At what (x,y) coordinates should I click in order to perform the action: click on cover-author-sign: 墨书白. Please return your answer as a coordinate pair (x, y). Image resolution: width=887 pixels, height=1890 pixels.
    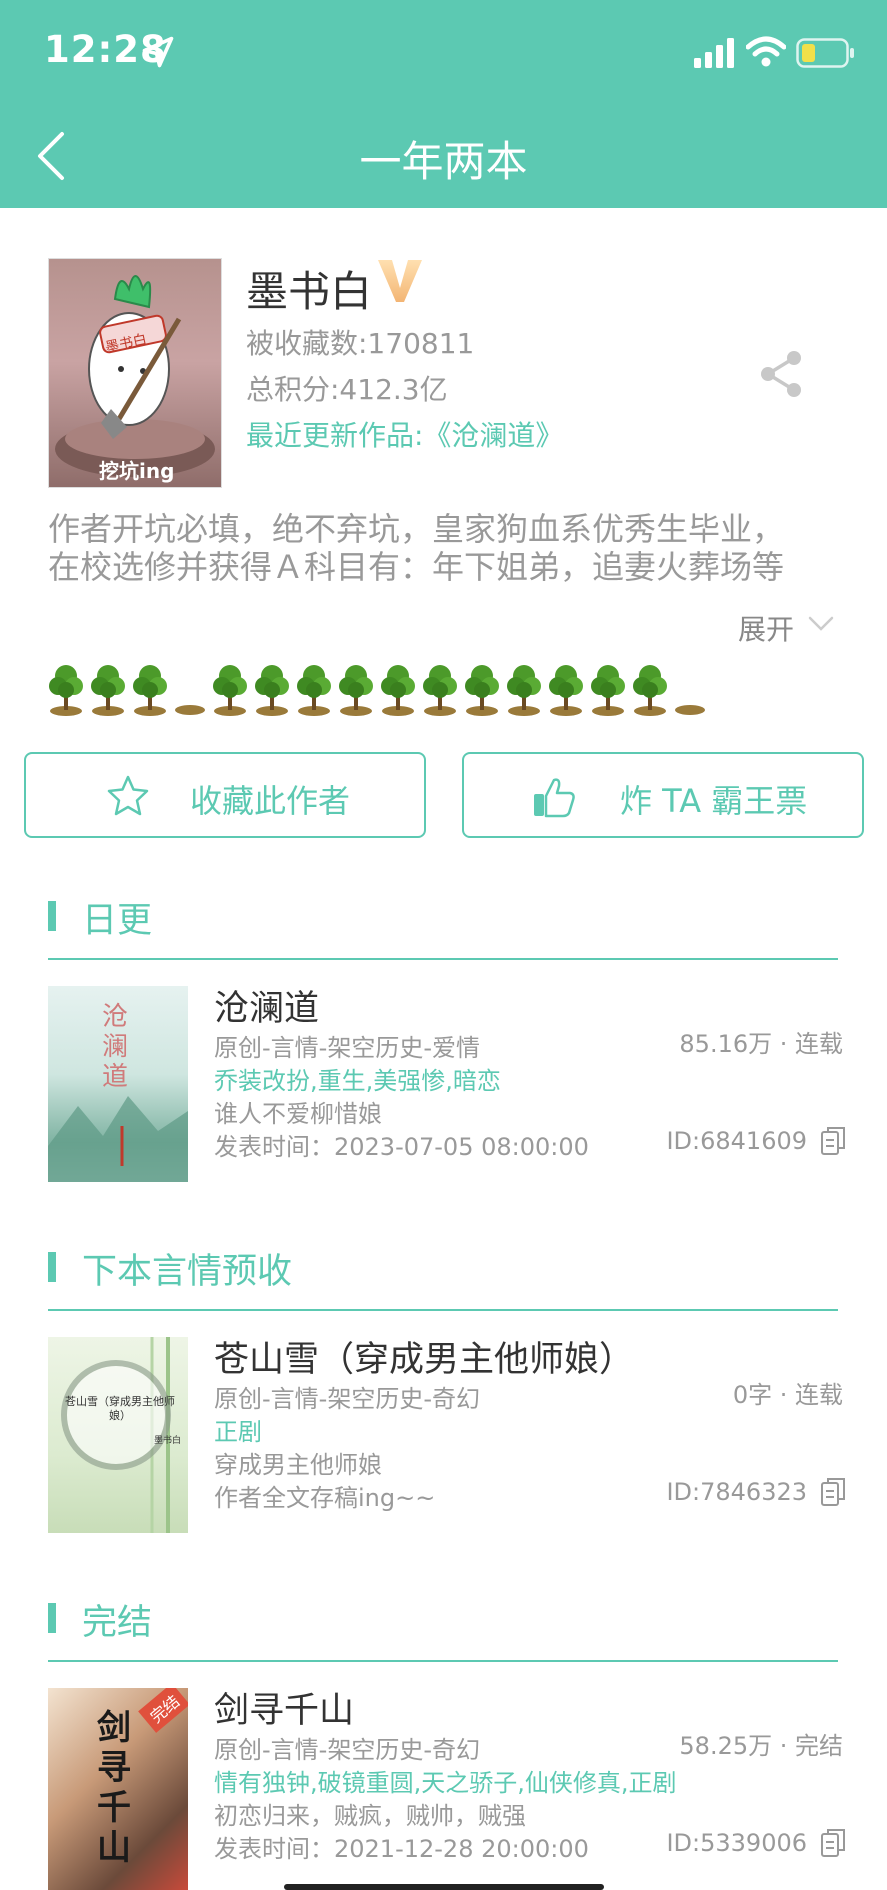
    Looking at the image, I should click on (168, 1441).